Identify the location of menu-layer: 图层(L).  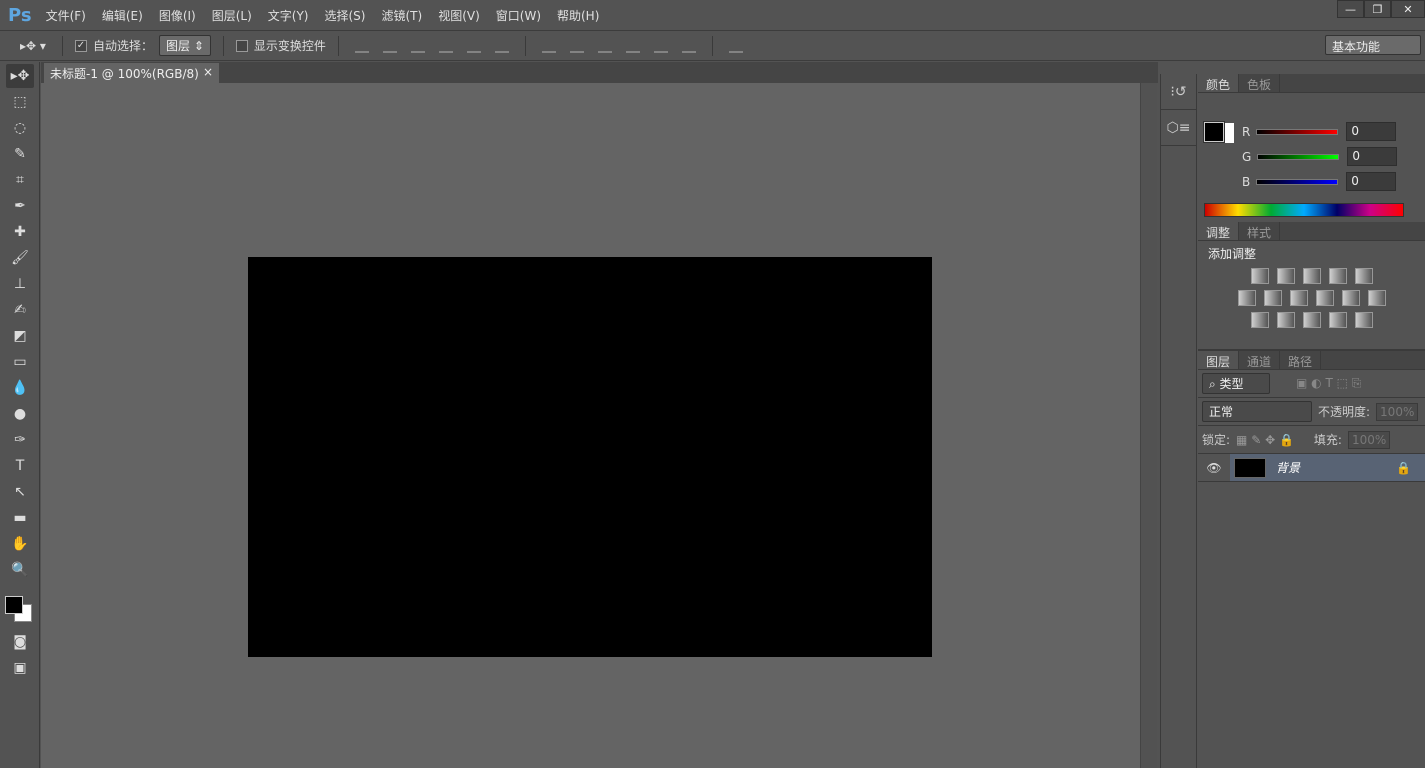
(232, 15).